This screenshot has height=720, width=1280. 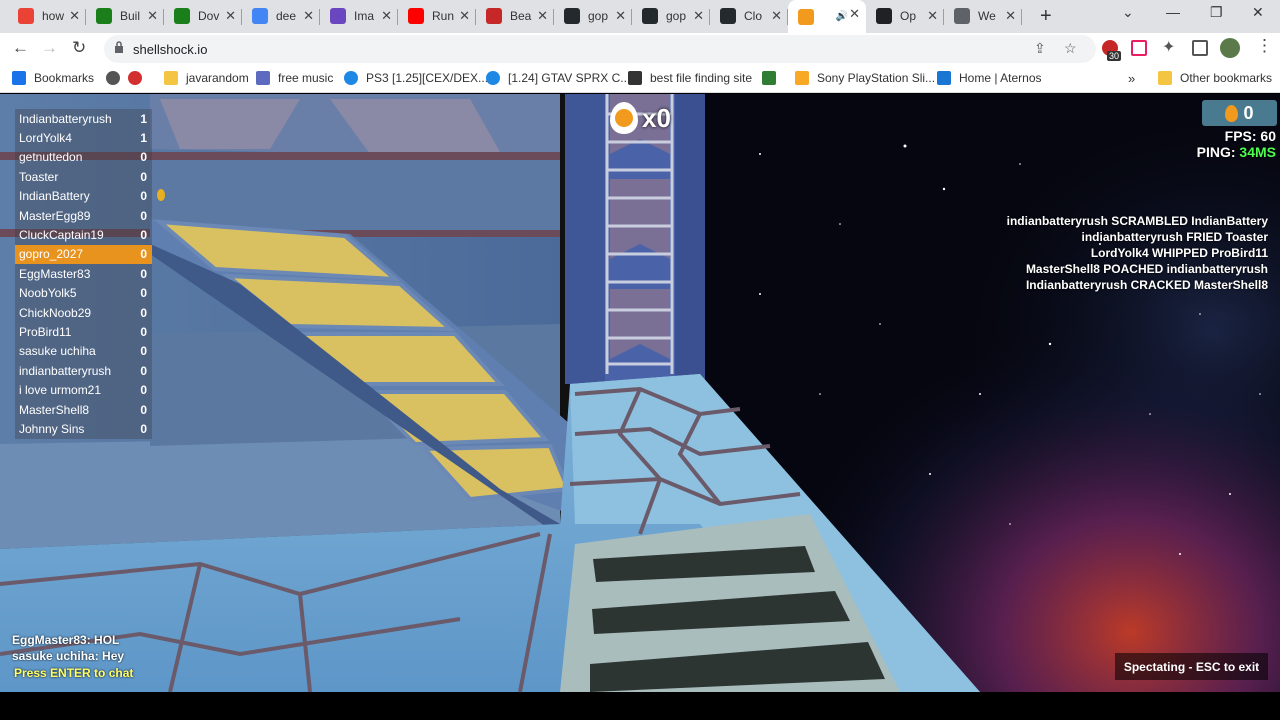 What do you see at coordinates (65, 118) in the screenshot?
I see `player-name: Indianbatteryrush` at bounding box center [65, 118].